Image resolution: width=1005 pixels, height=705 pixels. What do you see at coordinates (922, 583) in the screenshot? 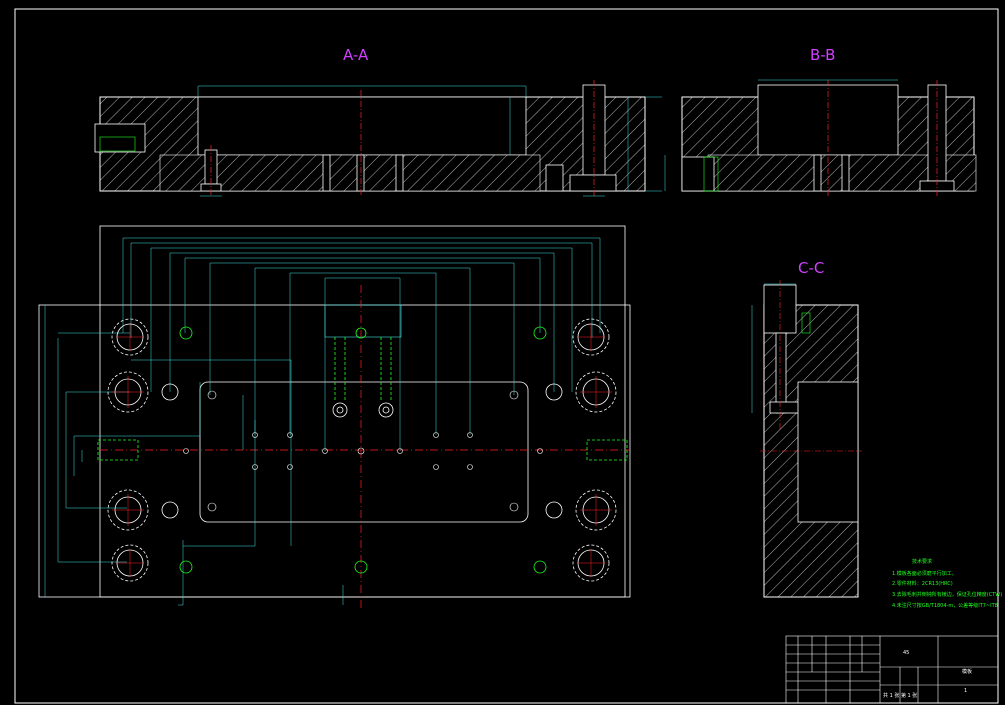
I see `notes-item: 2.零件材料：2CR13(HRC)` at bounding box center [922, 583].